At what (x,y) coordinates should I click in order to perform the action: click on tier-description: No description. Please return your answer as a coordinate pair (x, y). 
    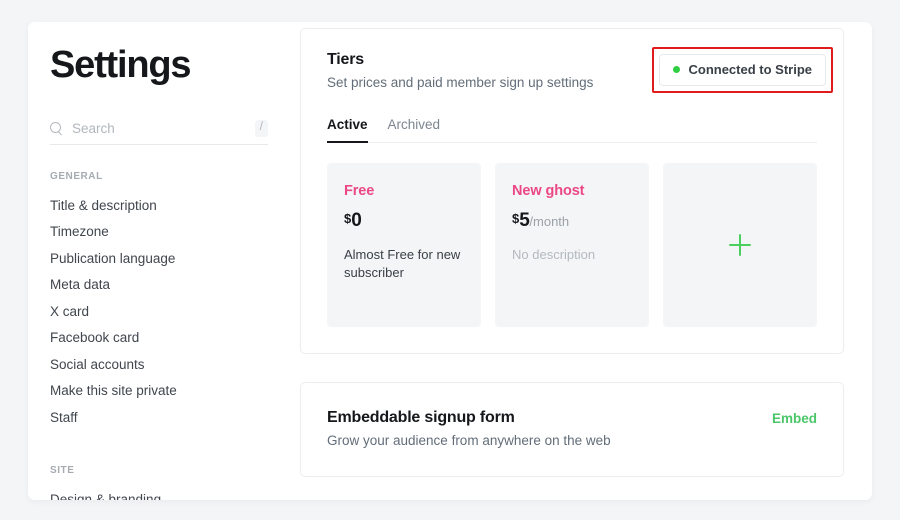
    Looking at the image, I should click on (554, 254).